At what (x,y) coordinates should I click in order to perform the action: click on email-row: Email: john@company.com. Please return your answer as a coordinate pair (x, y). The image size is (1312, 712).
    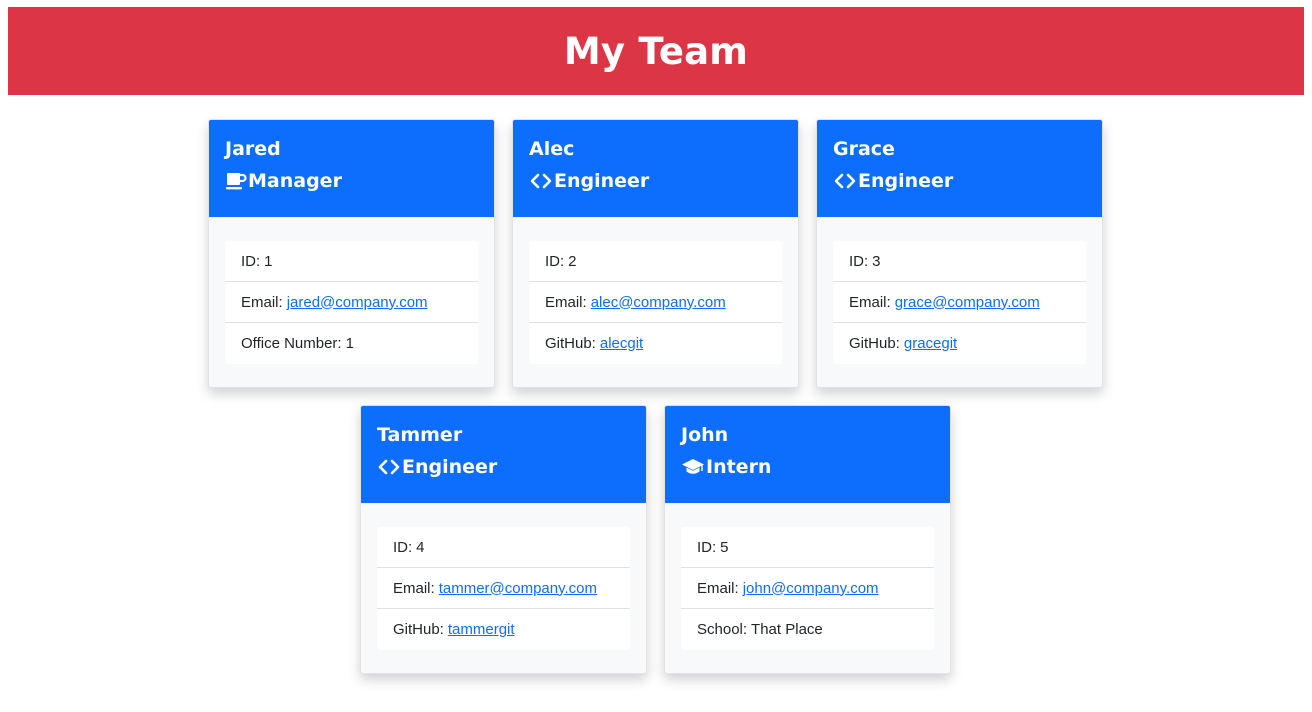
    Looking at the image, I should click on (807, 588).